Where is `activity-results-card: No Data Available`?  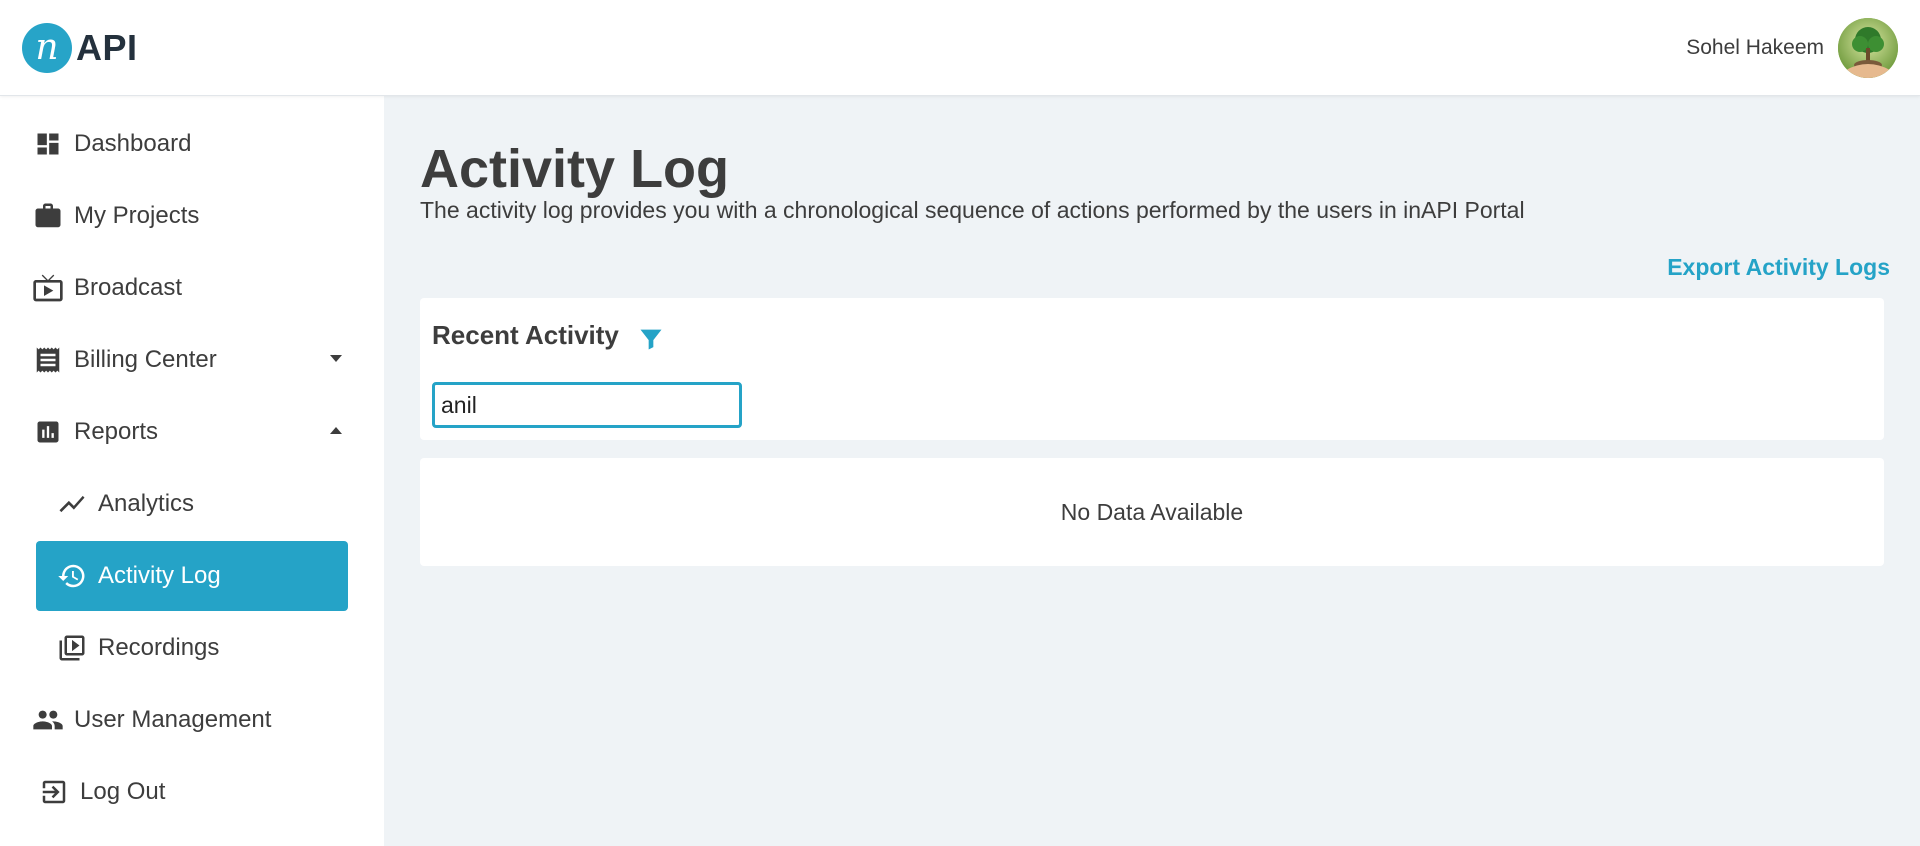 activity-results-card: No Data Available is located at coordinates (1152, 512).